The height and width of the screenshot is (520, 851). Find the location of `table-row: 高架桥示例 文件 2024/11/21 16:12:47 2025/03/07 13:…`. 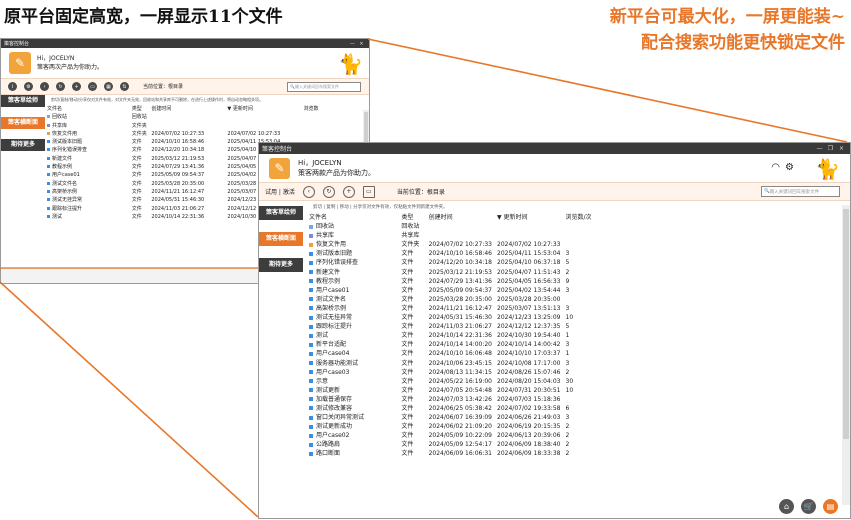

table-row: 高架桥示例 文件 2024/11/21 16:12:47 2025/03/07 13:… is located at coordinates (459, 308).